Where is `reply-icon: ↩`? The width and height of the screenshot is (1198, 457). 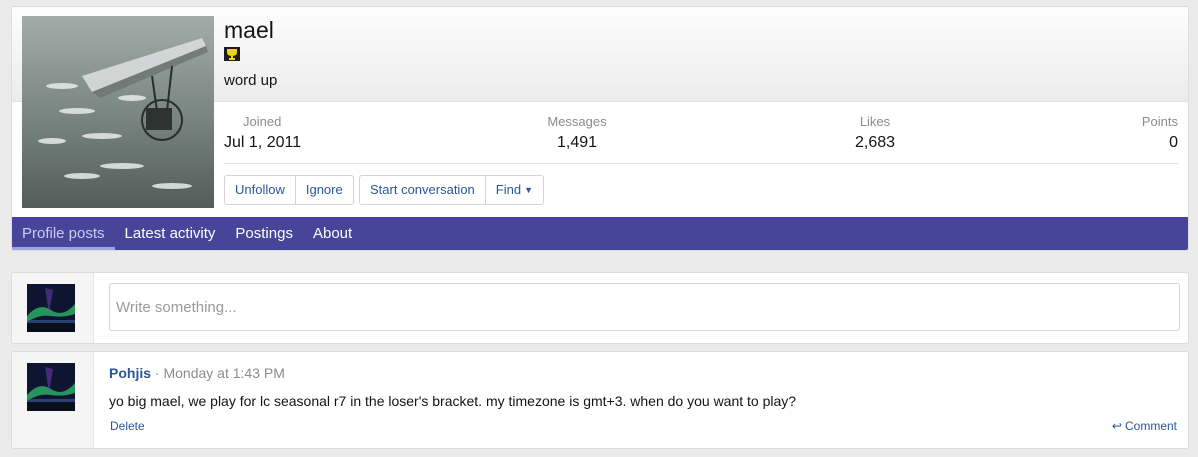 reply-icon: ↩ is located at coordinates (1116, 426).